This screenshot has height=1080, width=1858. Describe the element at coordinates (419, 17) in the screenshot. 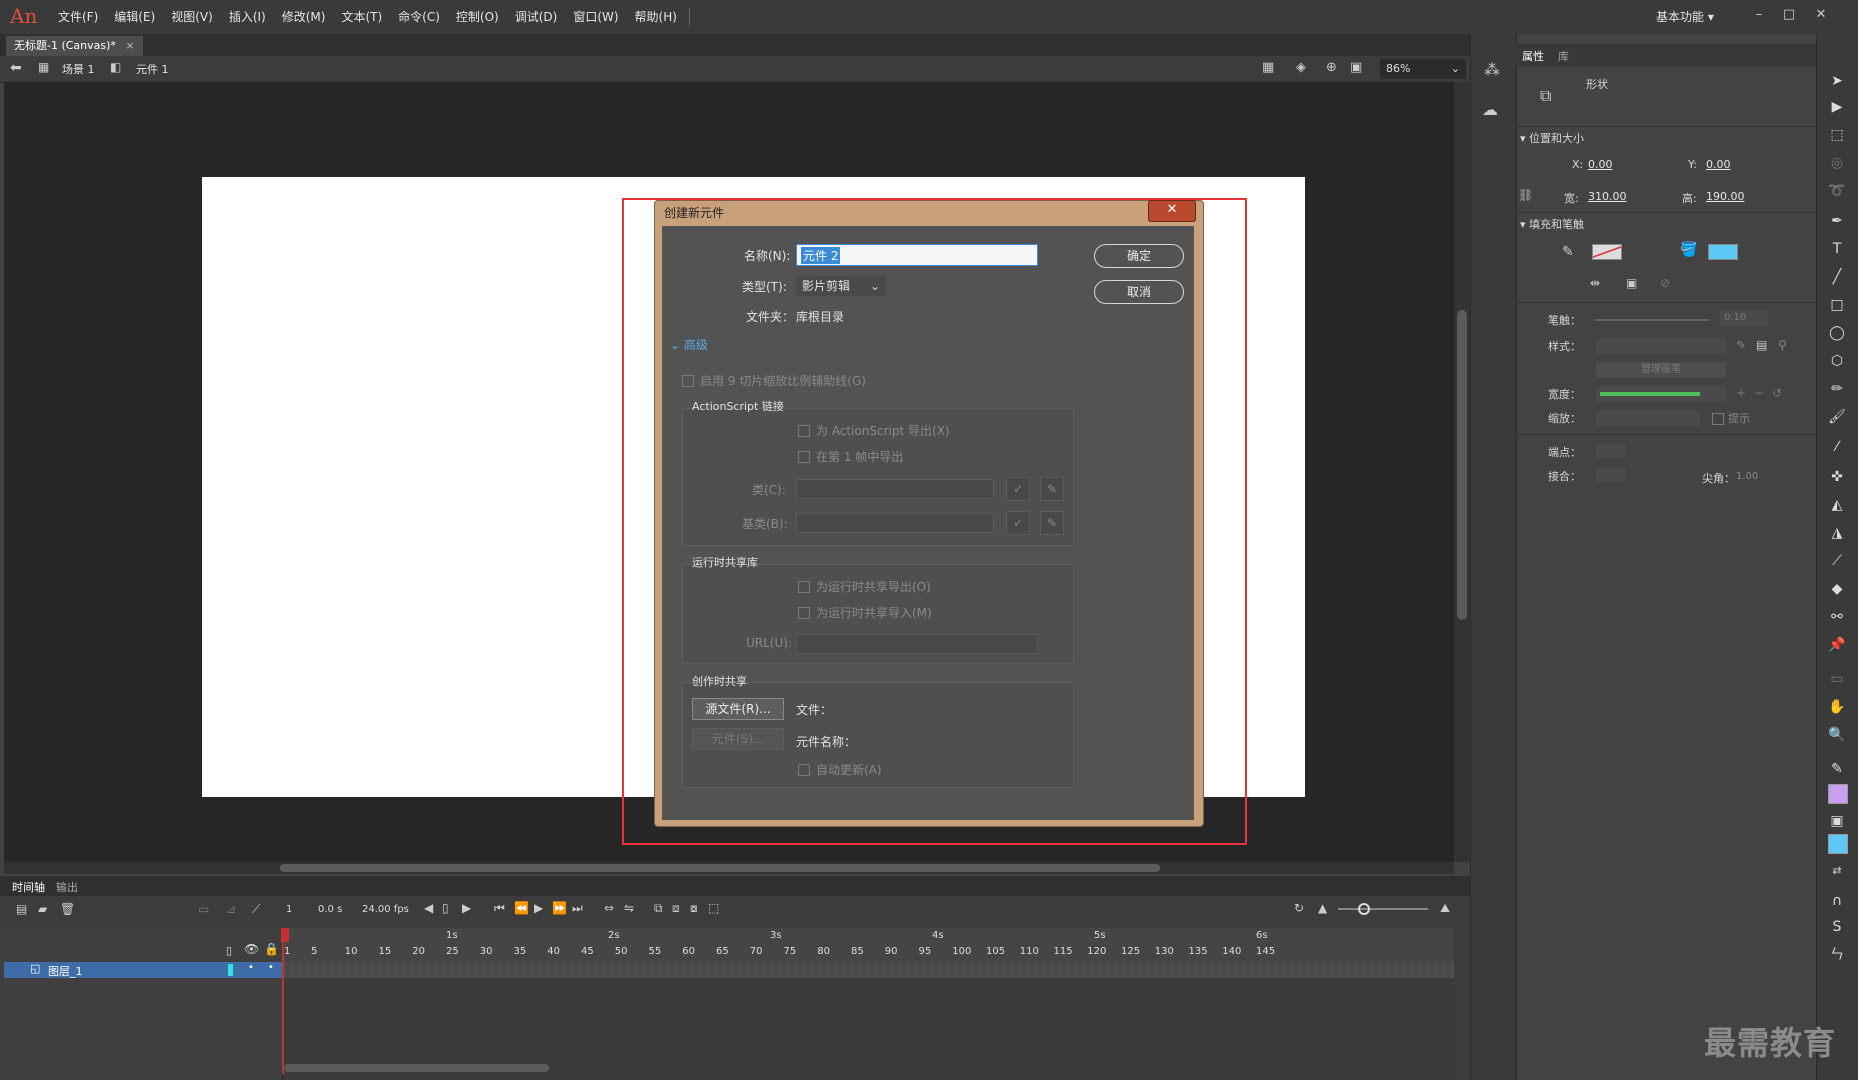

I see `menu-commands: 命令(C)` at that location.